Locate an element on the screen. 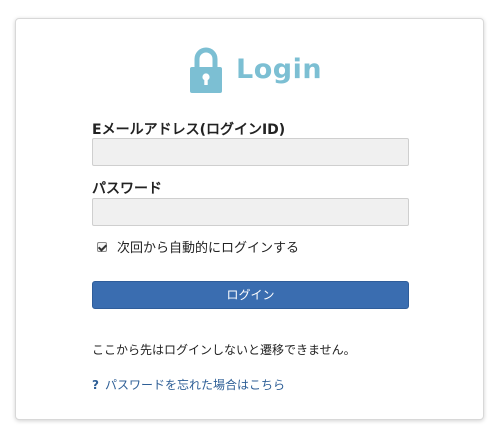  login-notice: ここから先はログインしないと遷移できません。 is located at coordinates (224, 350).